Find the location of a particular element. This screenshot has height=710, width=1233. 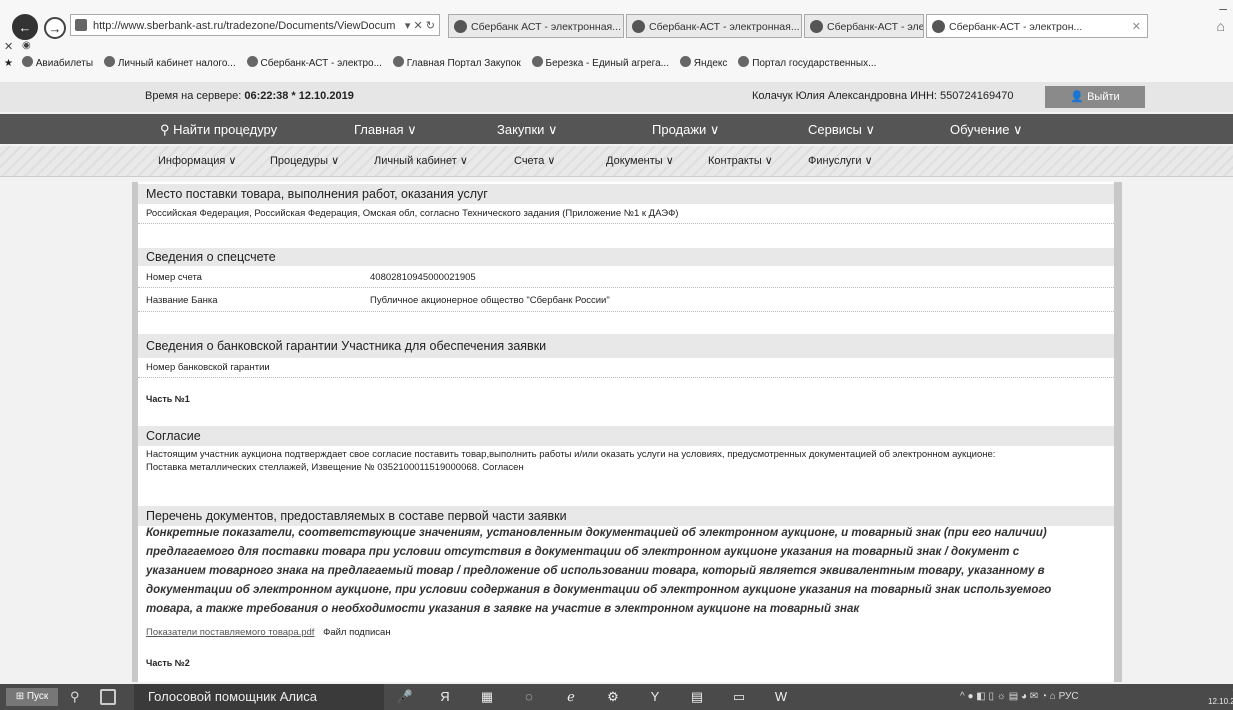

page-icon is located at coordinates (81, 25).